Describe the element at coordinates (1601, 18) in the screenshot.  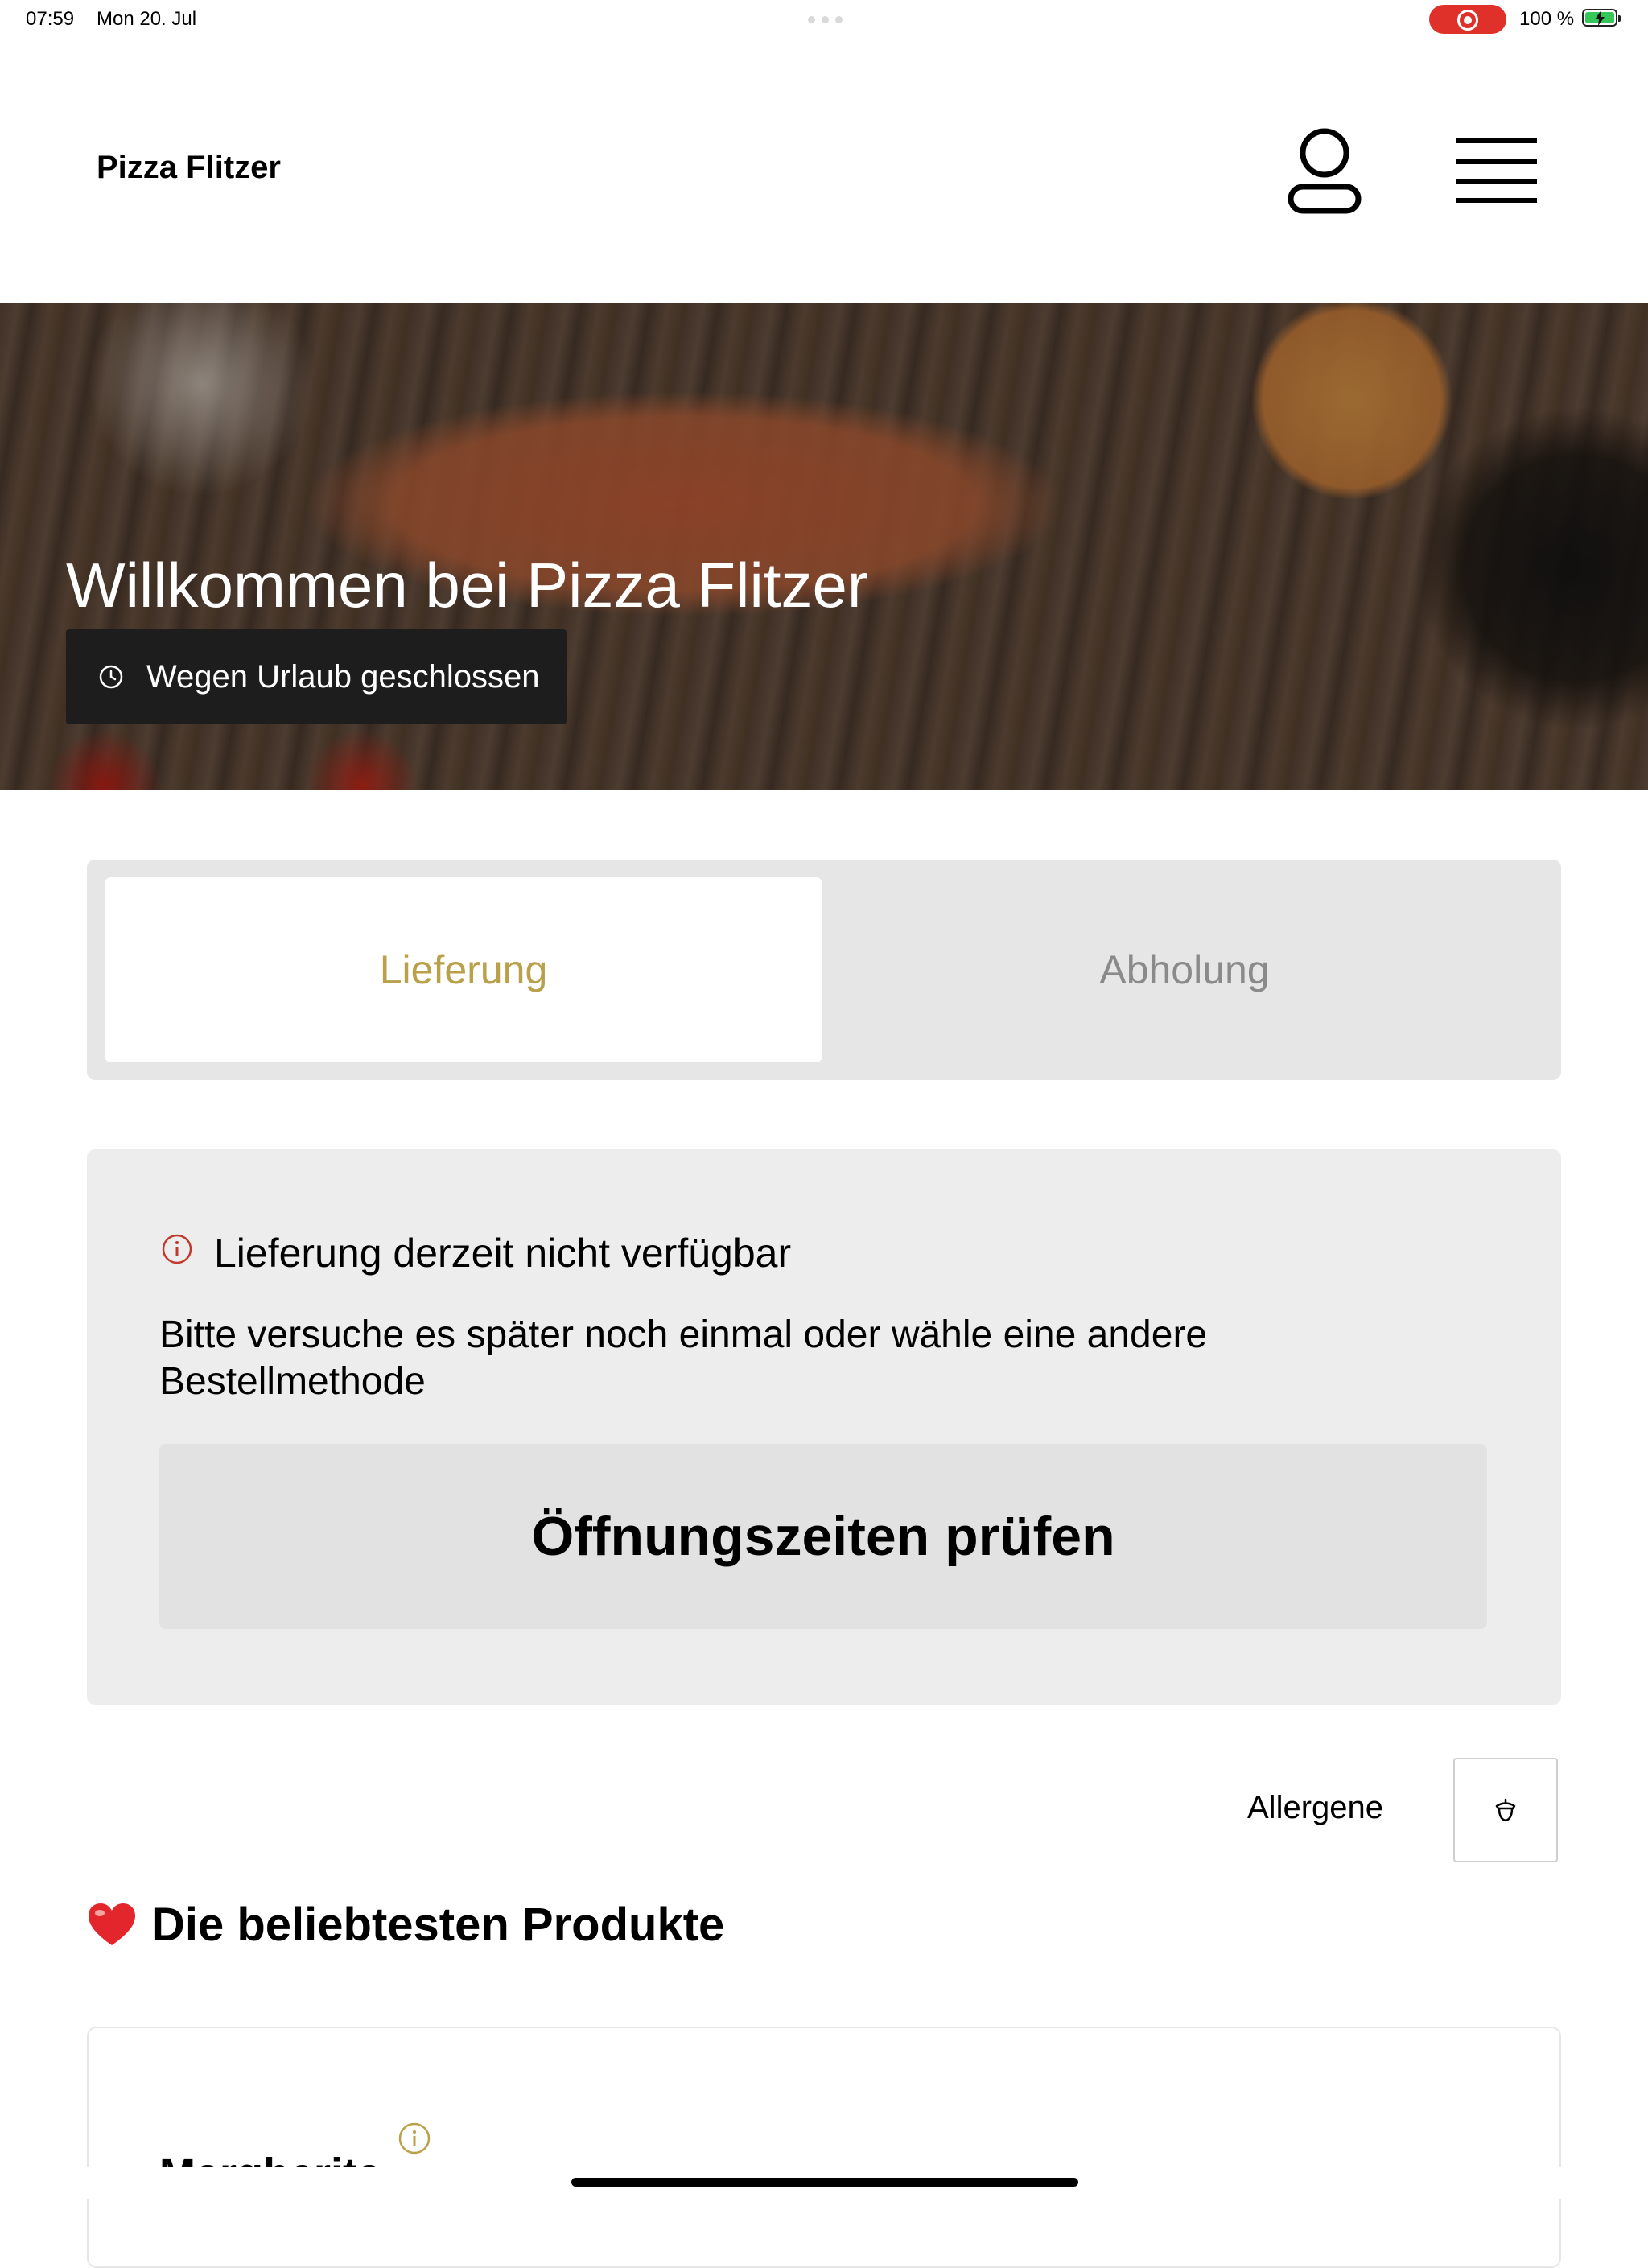
I see `battery-charging-icon` at that location.